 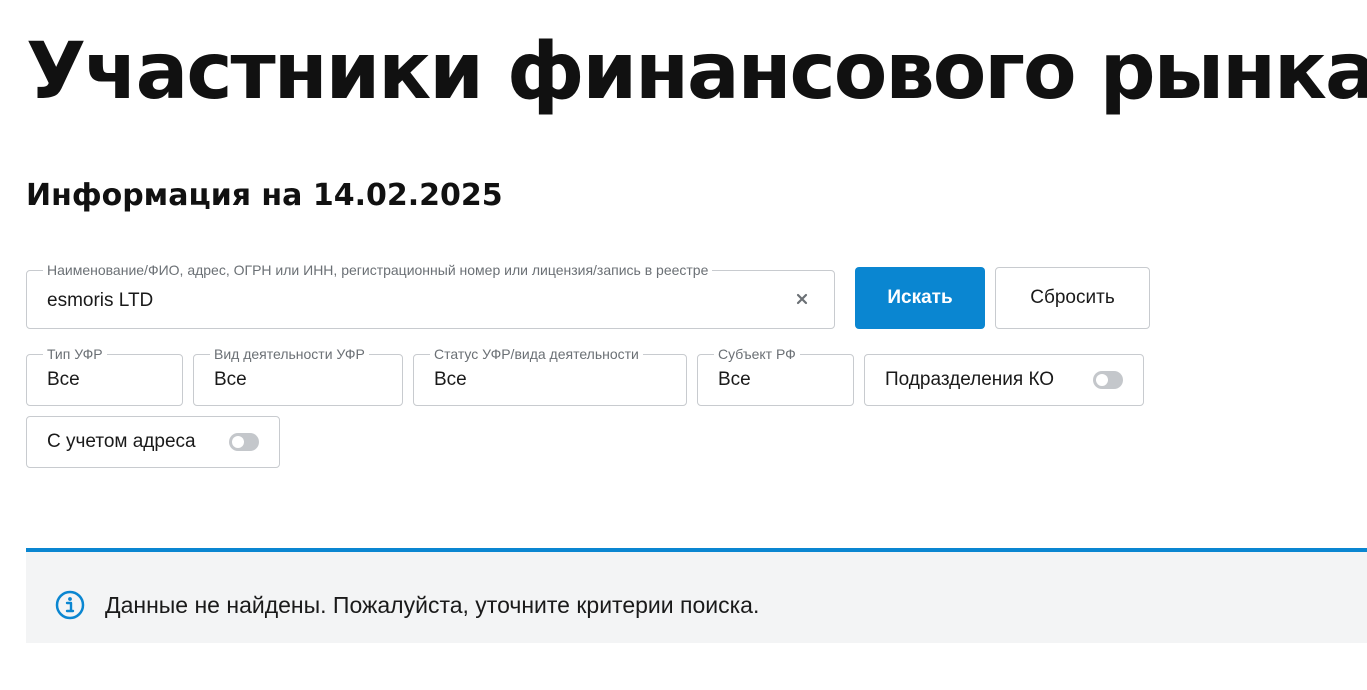 What do you see at coordinates (289, 354) in the screenshot?
I see `filter-label: Вид деятельности УФР` at bounding box center [289, 354].